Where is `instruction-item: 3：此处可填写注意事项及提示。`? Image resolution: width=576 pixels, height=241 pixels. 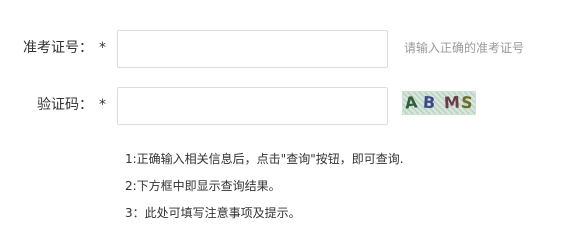
instruction-item: 3：此处可填写注意事项及提示。 is located at coordinates (213, 213).